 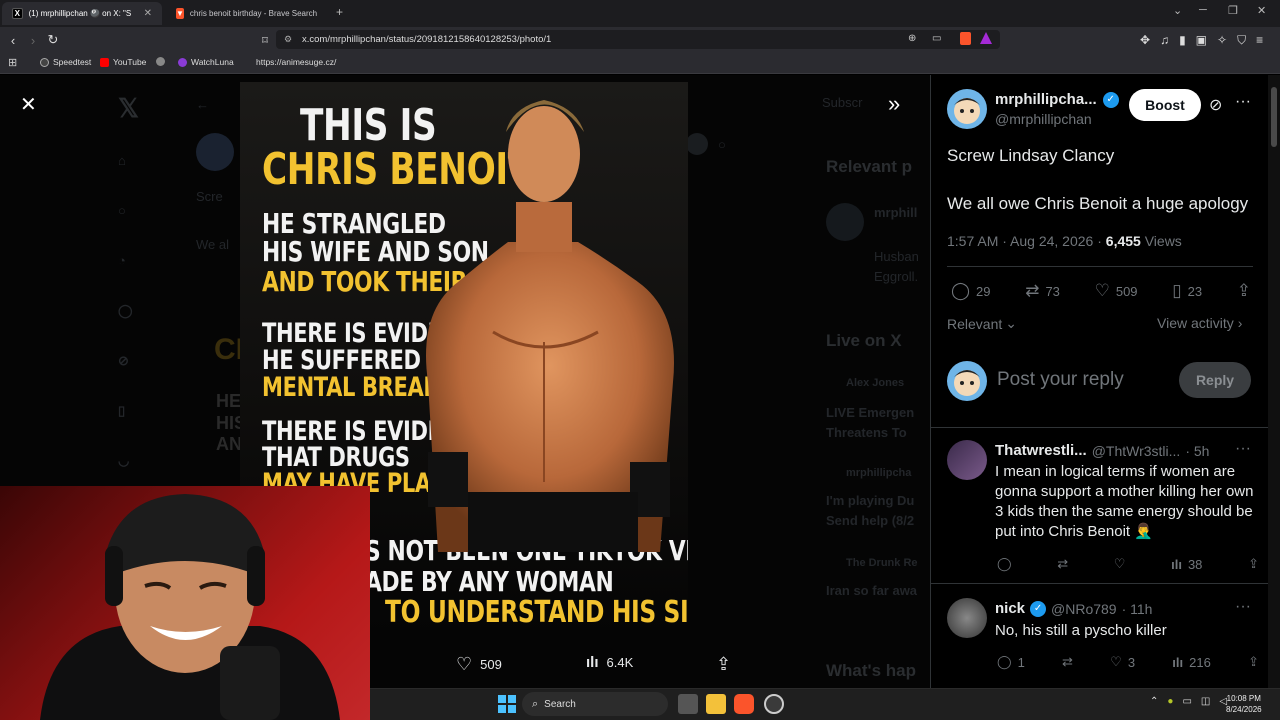 I want to click on network-icon: ◫, so click(x=1205, y=701).